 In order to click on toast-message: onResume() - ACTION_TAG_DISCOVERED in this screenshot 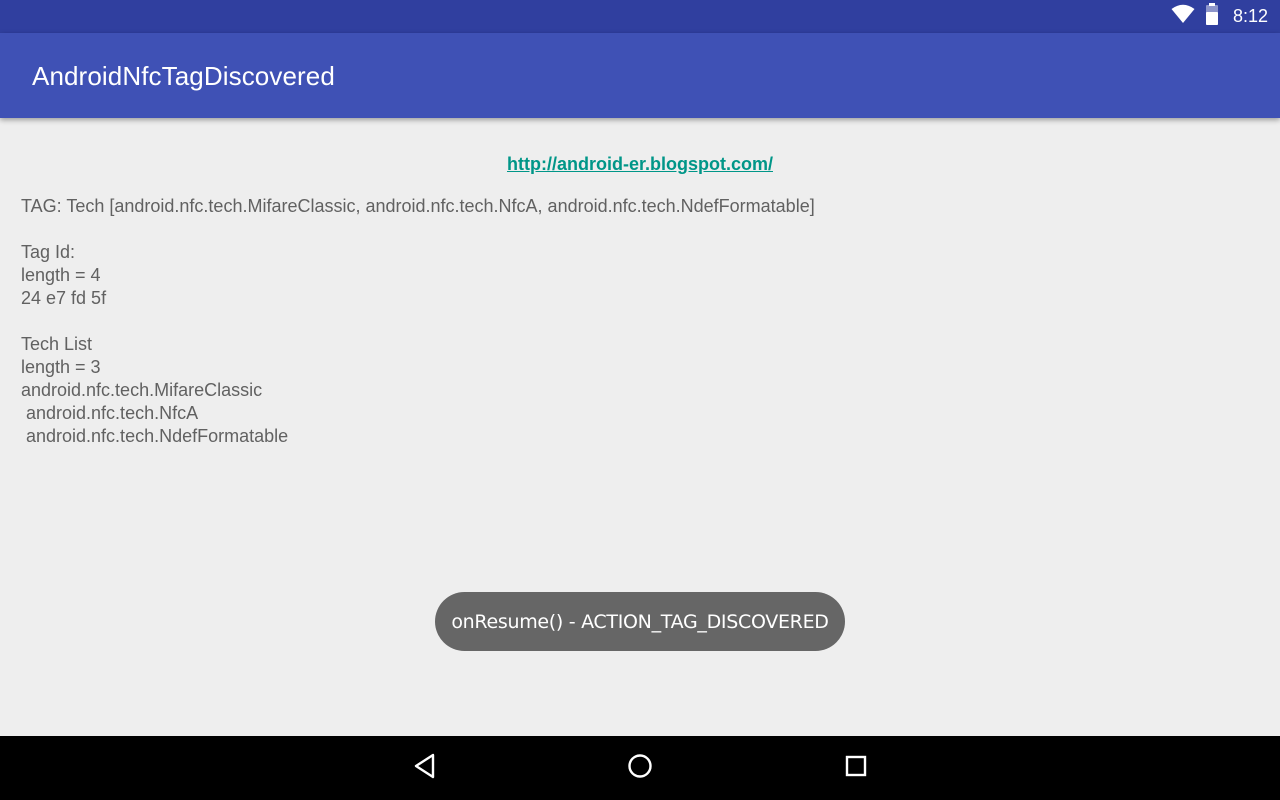, I will do `click(640, 621)`.